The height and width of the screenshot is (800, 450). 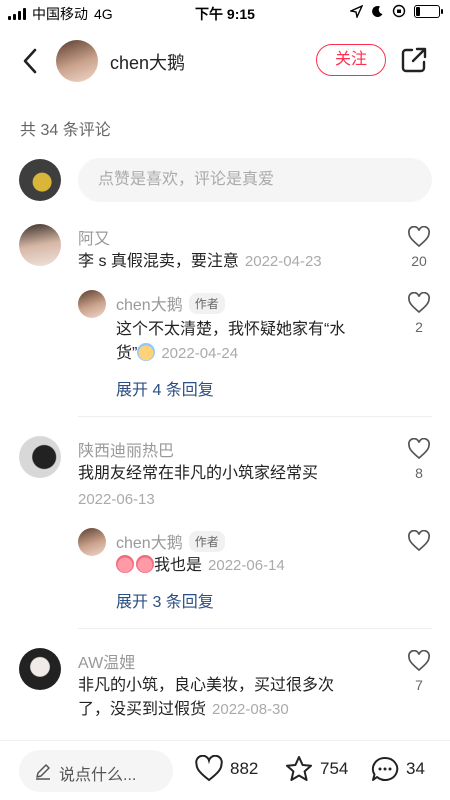 I want to click on comment-author: 阿又, so click(x=94, y=237).